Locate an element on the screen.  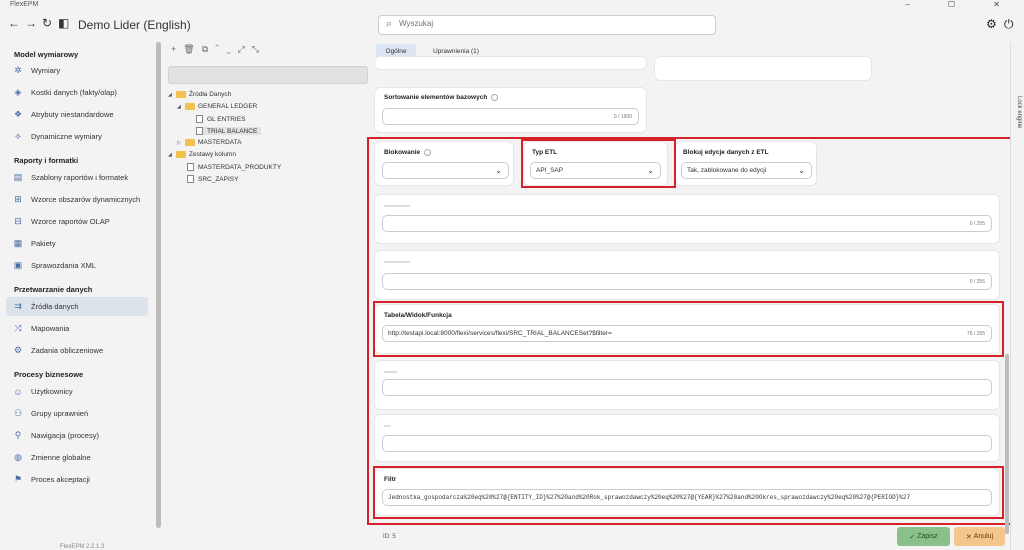
title-bar: FlexEPM – ☐ ✕ is located at coordinates (512, 5).